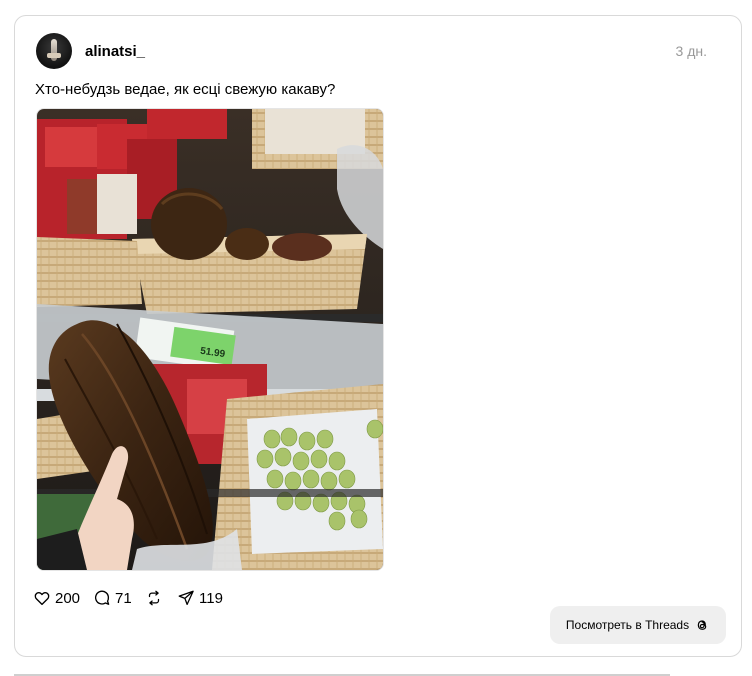 The image size is (752, 676). I want to click on avatar, so click(54, 51).